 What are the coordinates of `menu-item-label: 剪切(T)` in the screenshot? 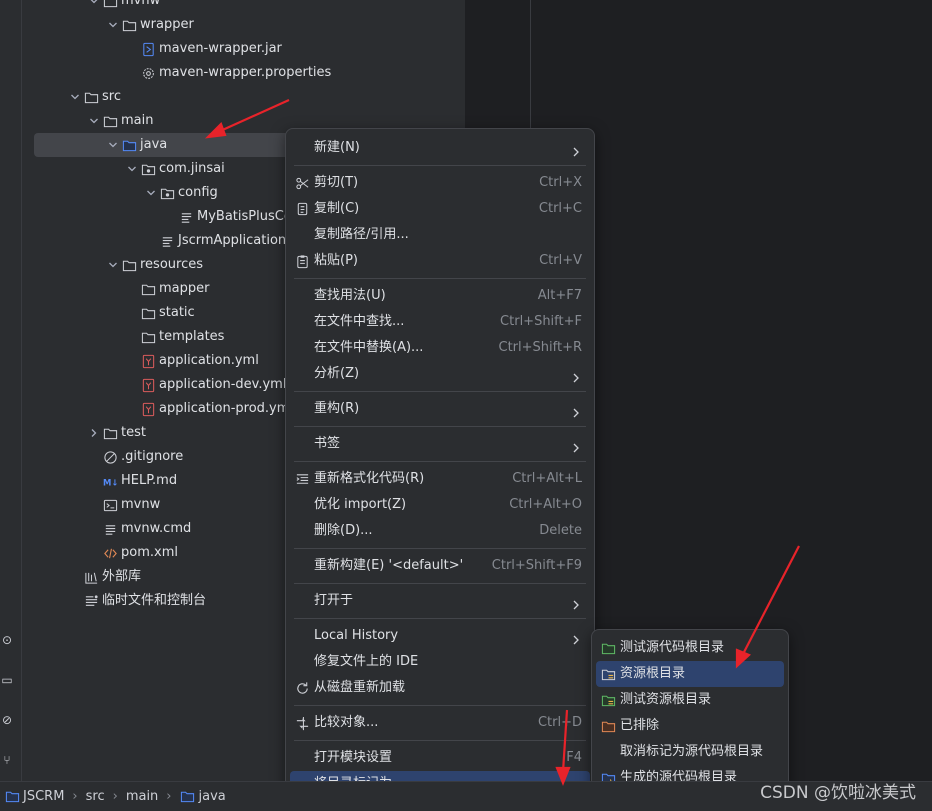 It's located at (336, 182).